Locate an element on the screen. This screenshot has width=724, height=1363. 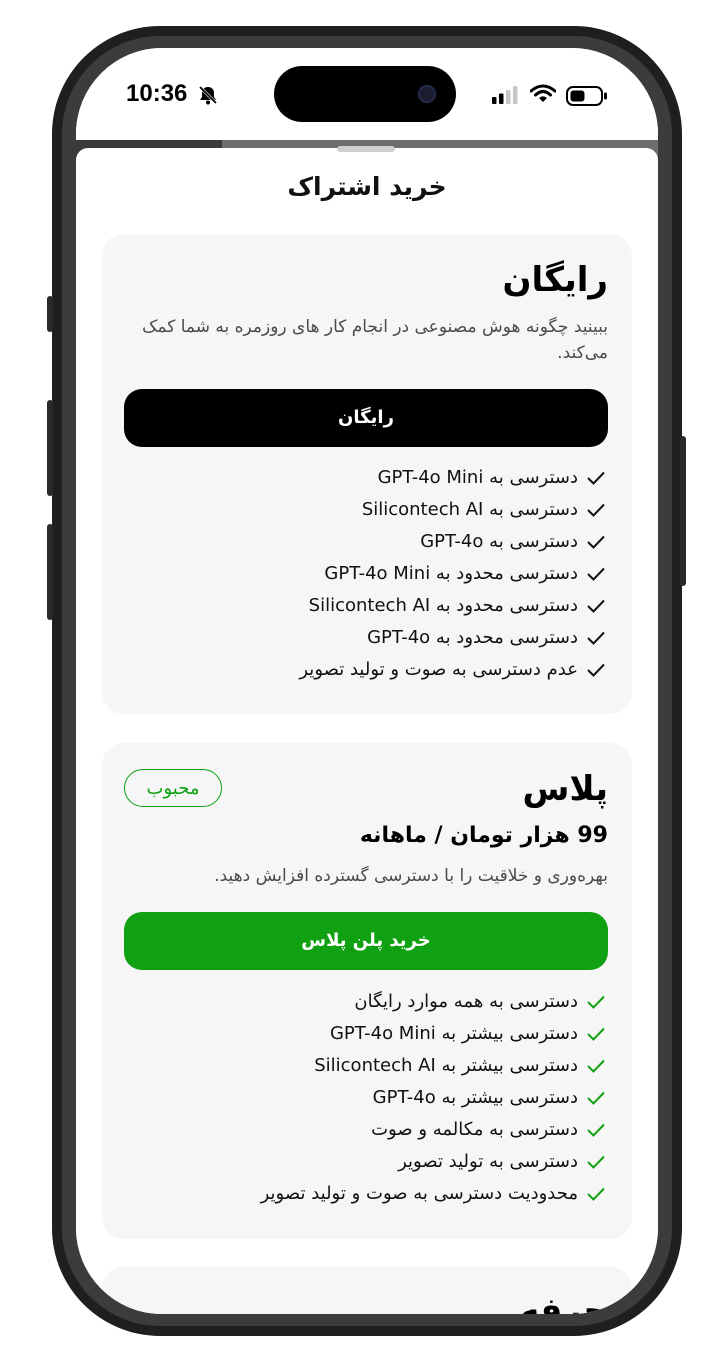
feature-item: دسترسی محدود به Silicontech AI is located at coordinates (453, 606).